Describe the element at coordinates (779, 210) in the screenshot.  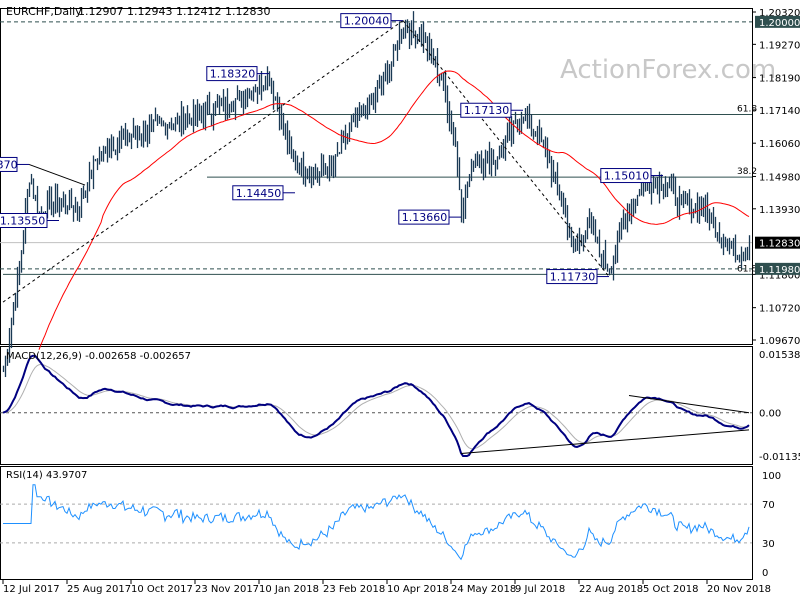
I see `price-tick-label: 1.13930` at that location.